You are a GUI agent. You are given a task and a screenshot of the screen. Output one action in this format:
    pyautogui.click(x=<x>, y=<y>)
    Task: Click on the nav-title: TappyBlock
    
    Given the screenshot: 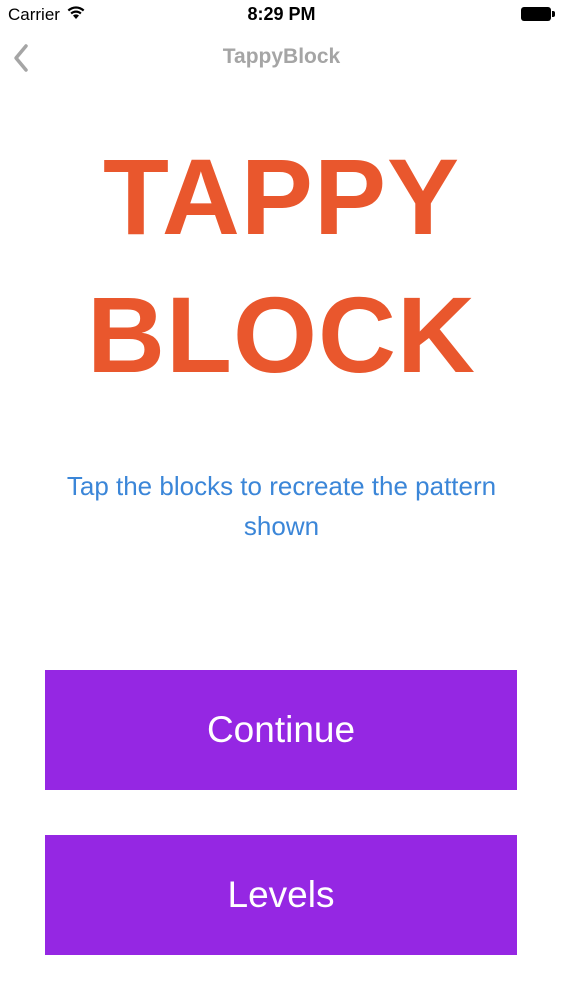 What is the action you would take?
    pyautogui.click(x=281, y=56)
    